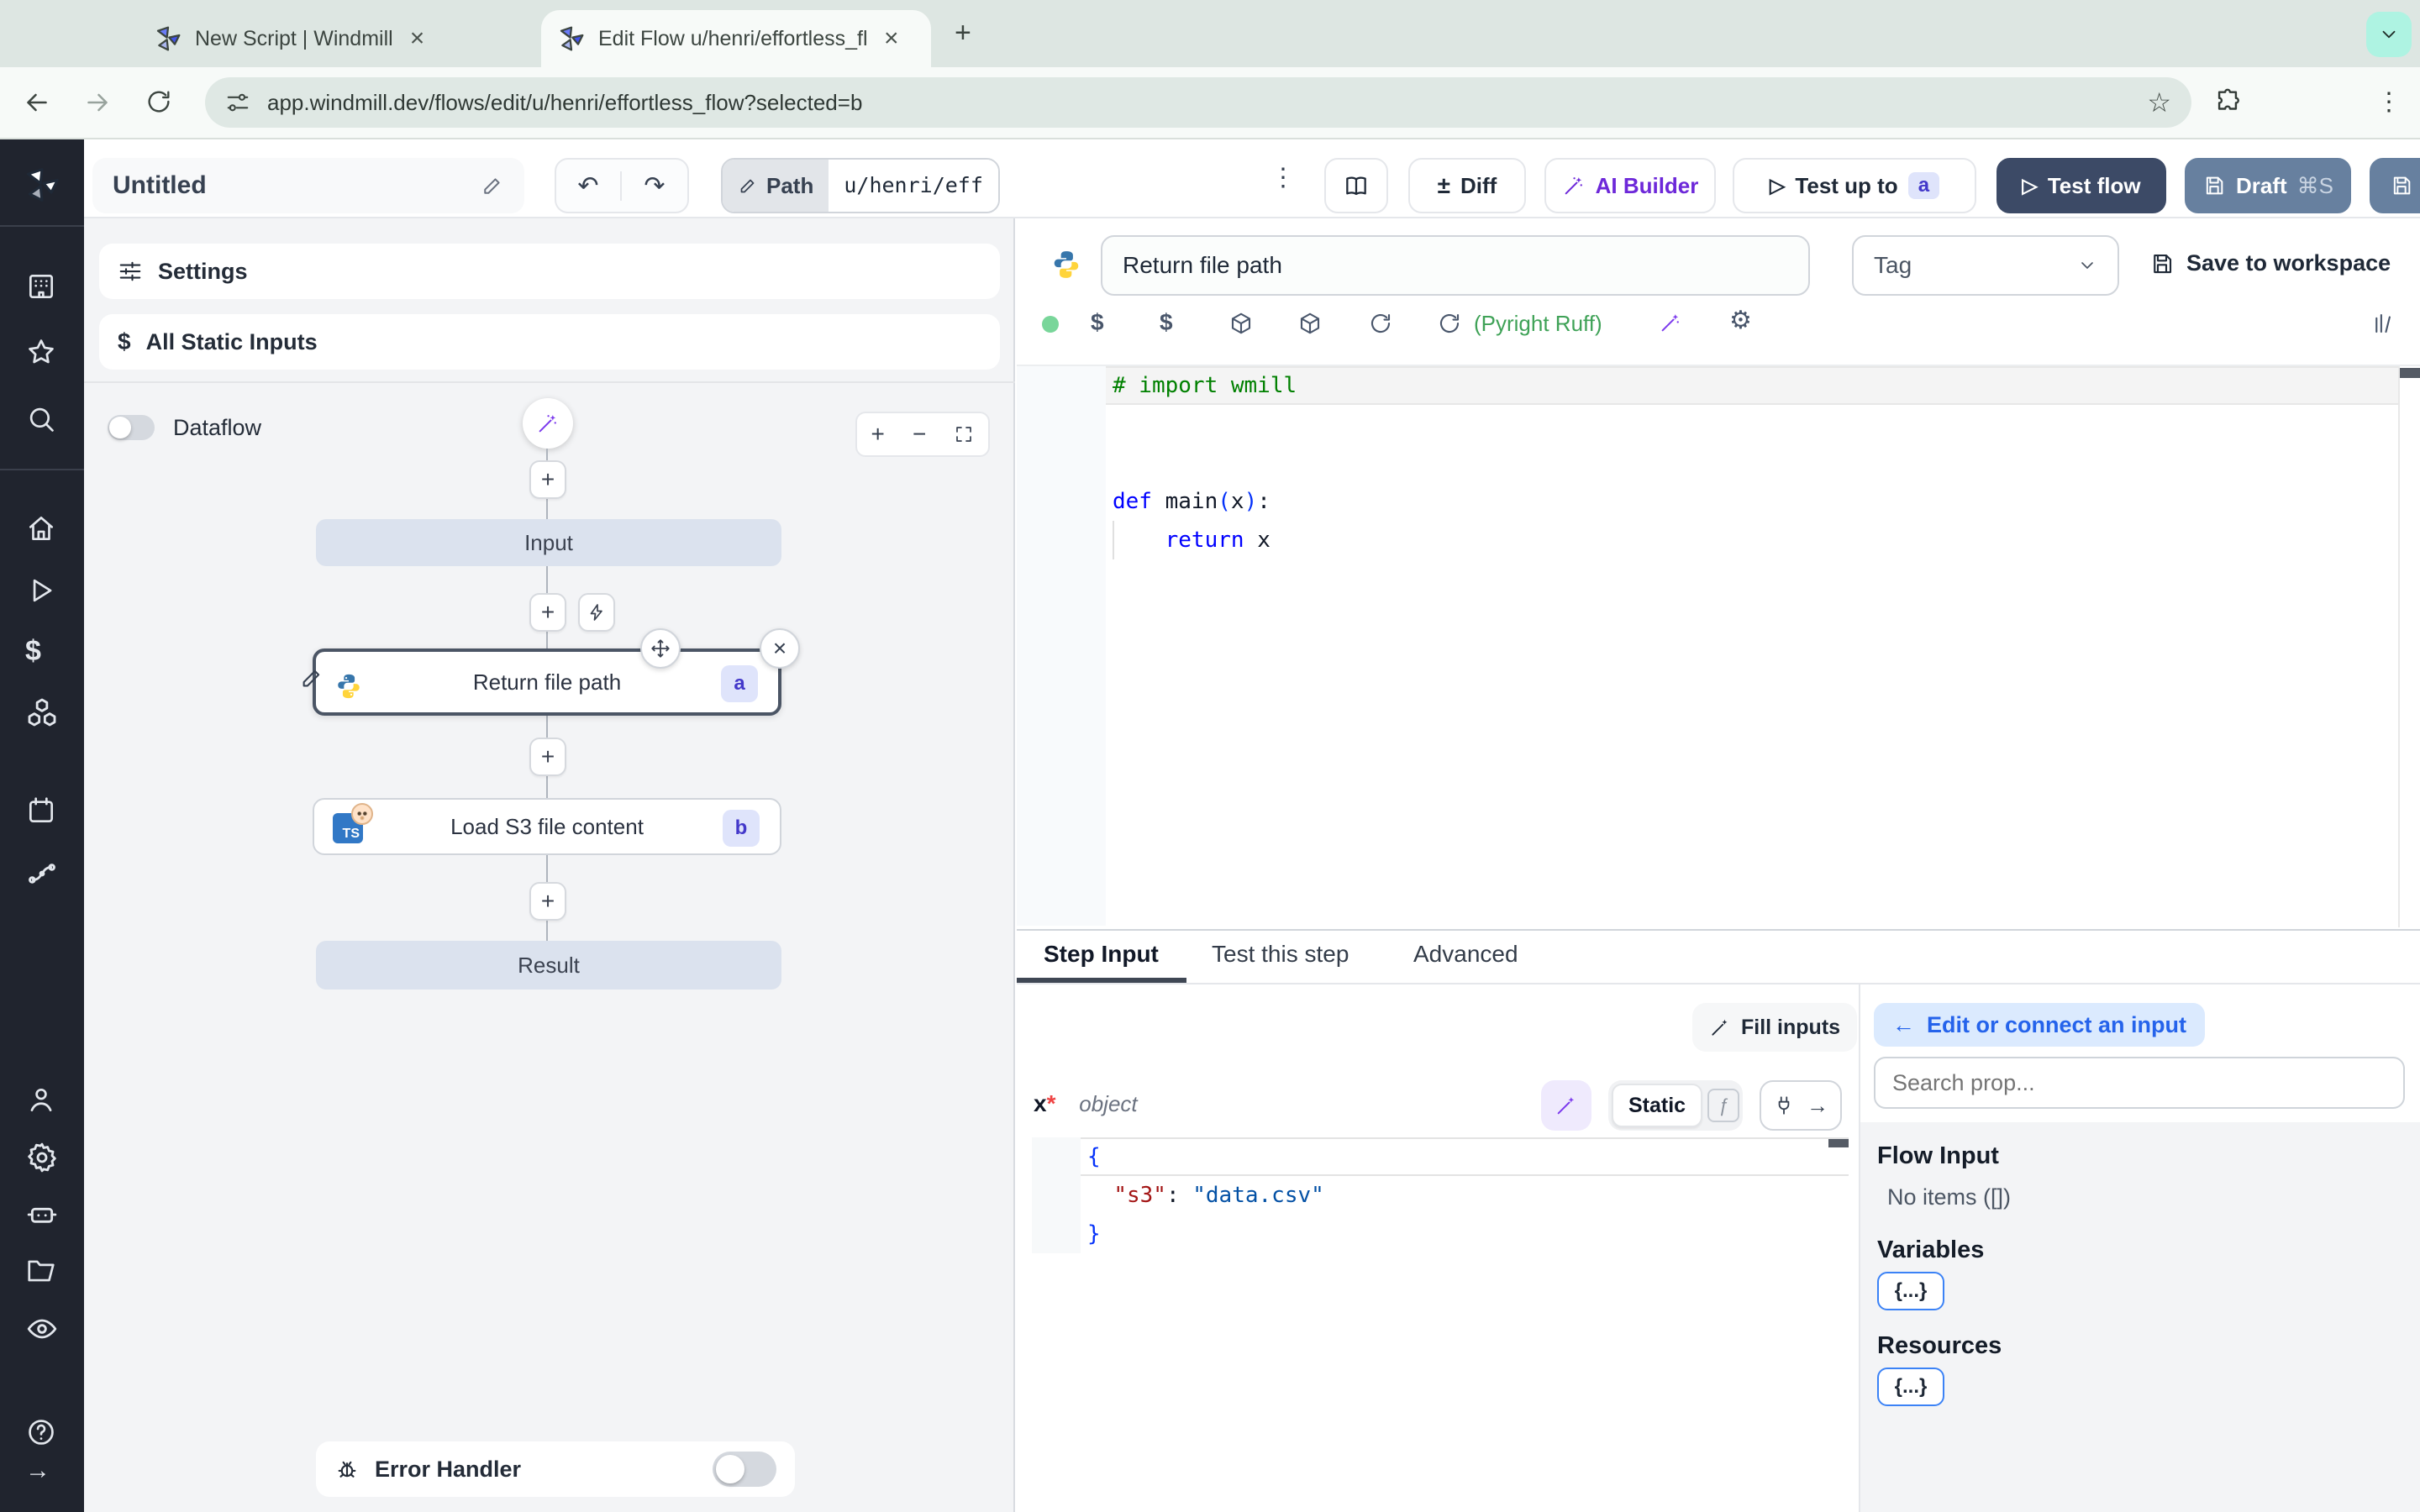 This screenshot has width=2420, height=1512. Describe the element at coordinates (1855, 185) in the screenshot. I see `test-up-to-button: ▷ Test up to a` at that location.